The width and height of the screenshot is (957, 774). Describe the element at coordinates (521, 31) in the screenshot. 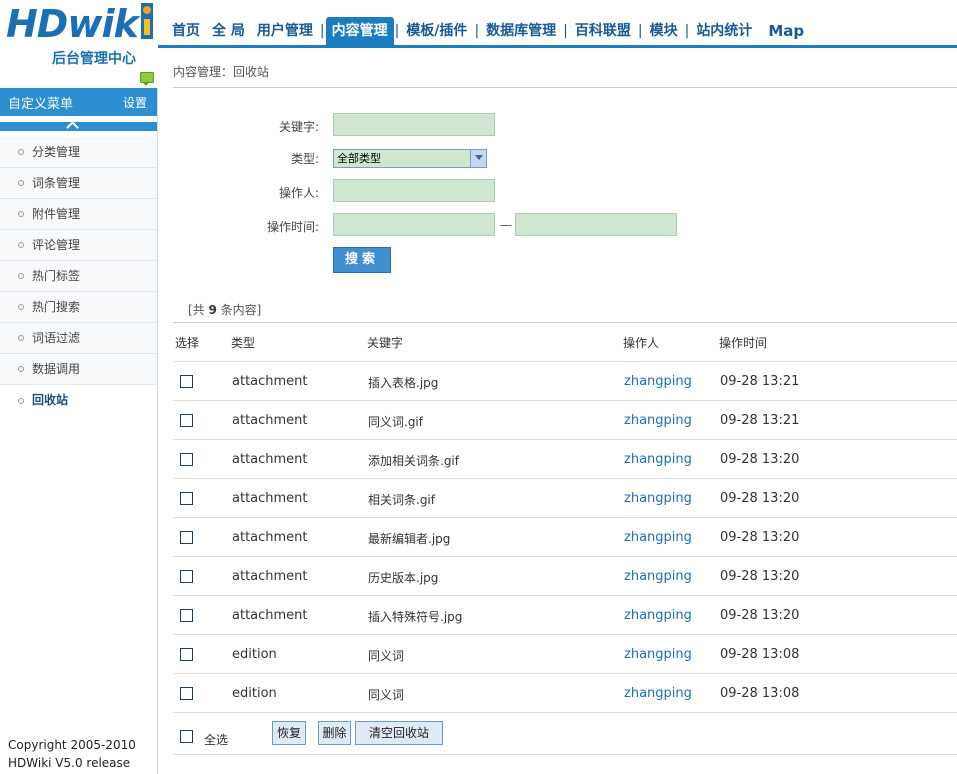

I see `nav-database: 数据库管理` at that location.